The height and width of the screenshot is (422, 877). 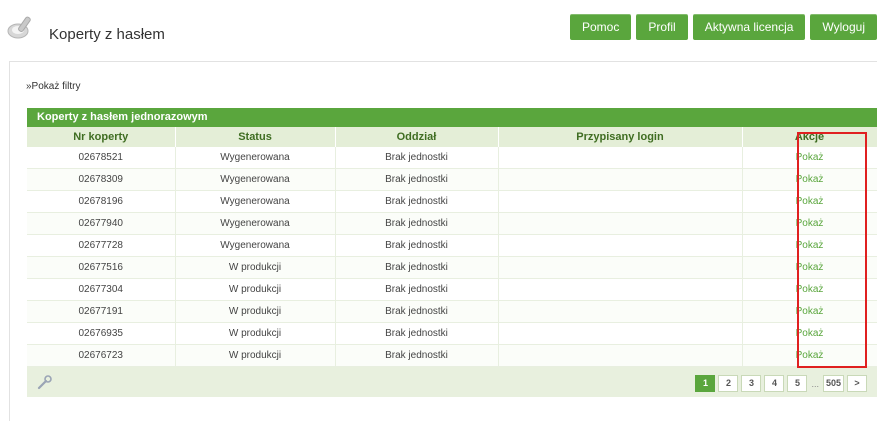 I want to click on col-akcje: Akcje, so click(x=809, y=137).